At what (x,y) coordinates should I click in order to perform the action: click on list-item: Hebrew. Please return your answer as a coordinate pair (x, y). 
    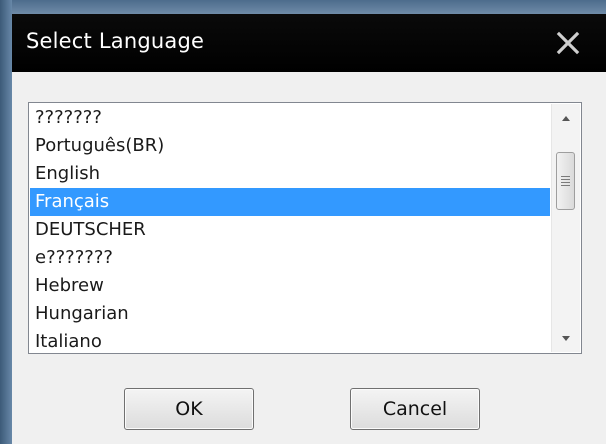
    Looking at the image, I should click on (290, 286).